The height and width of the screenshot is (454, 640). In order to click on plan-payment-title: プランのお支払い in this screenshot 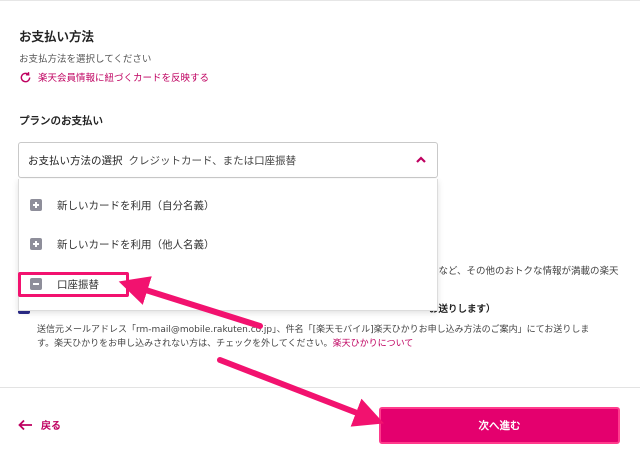, I will do `click(61, 121)`.